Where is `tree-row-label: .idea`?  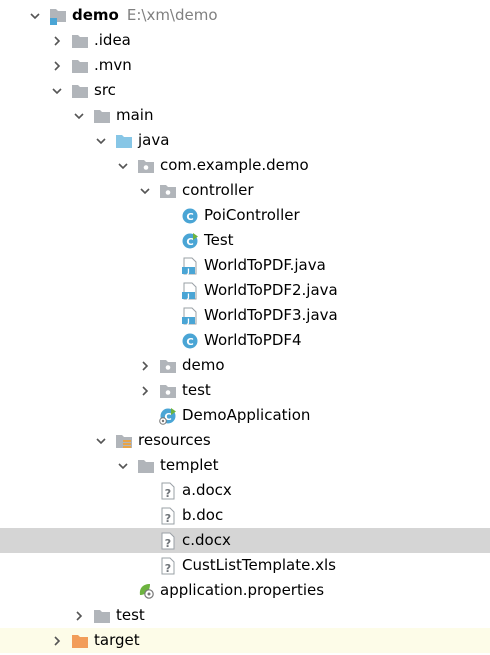
tree-row-label: .idea is located at coordinates (112, 40).